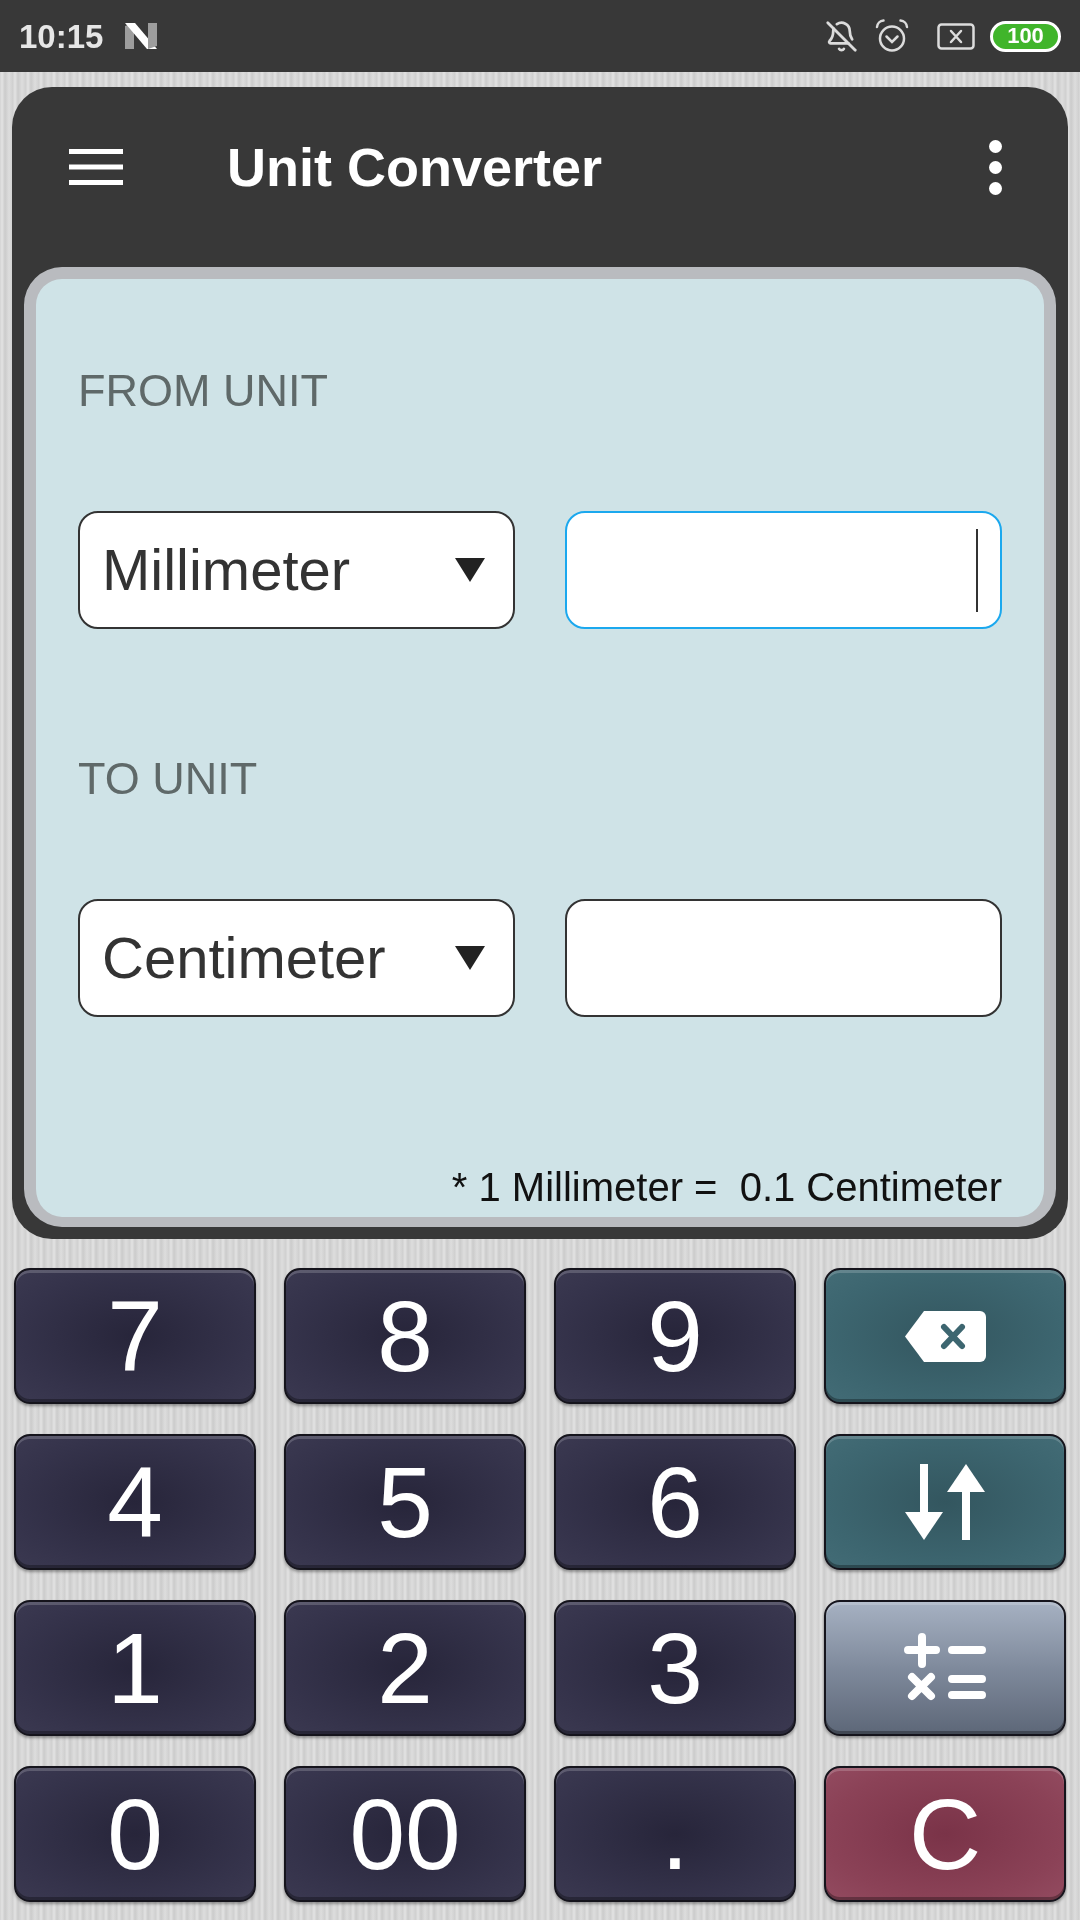  I want to click on calculator-key, so click(945, 1668).